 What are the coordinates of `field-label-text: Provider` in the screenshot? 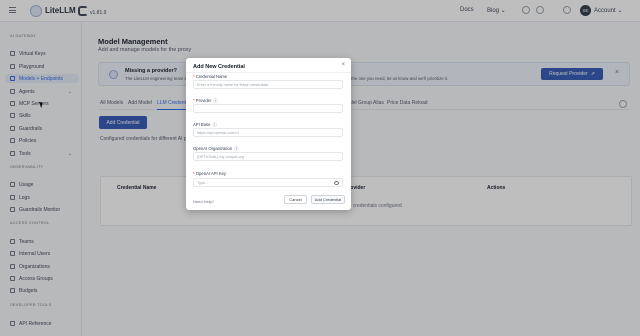 It's located at (203, 100).